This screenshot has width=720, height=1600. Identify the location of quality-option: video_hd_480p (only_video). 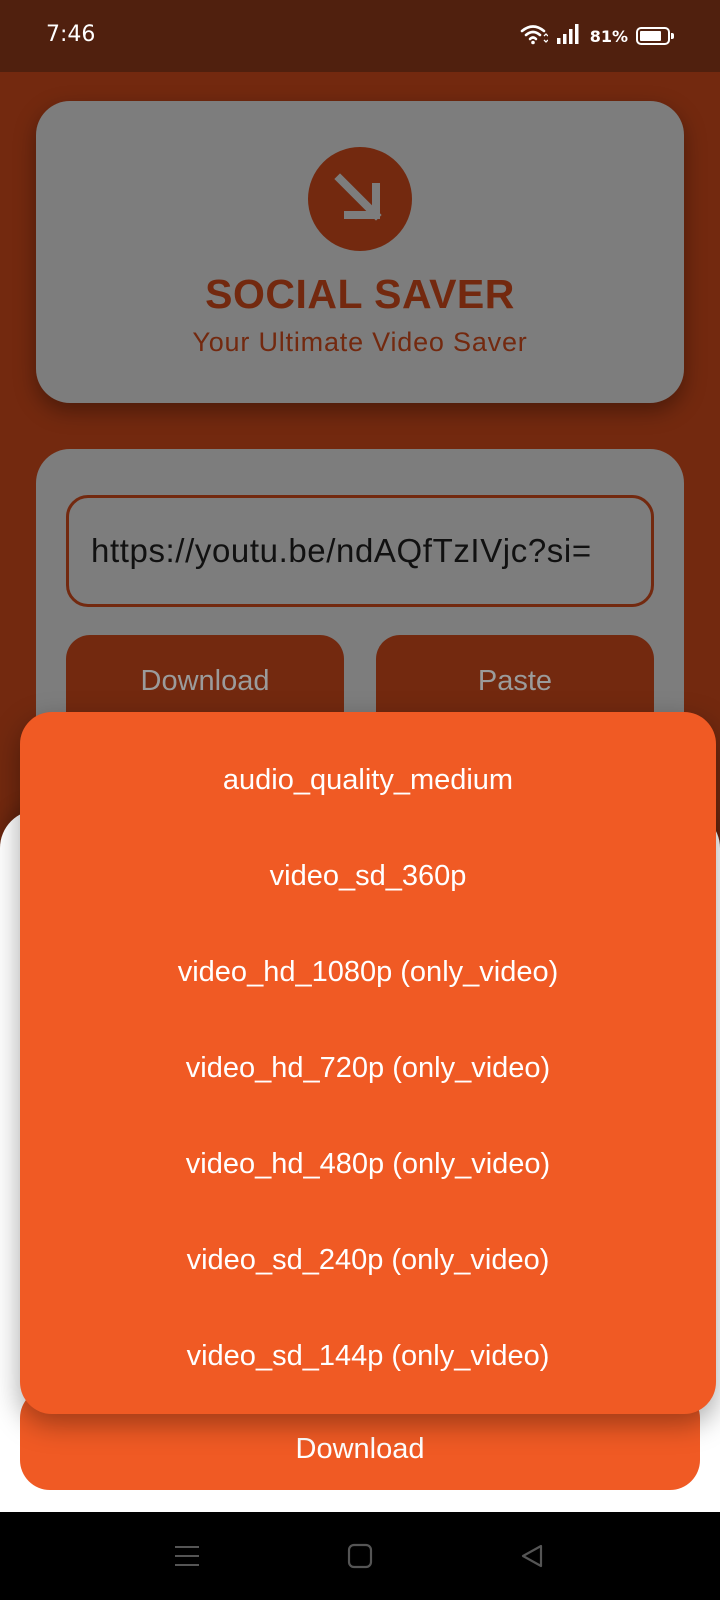
(368, 1164).